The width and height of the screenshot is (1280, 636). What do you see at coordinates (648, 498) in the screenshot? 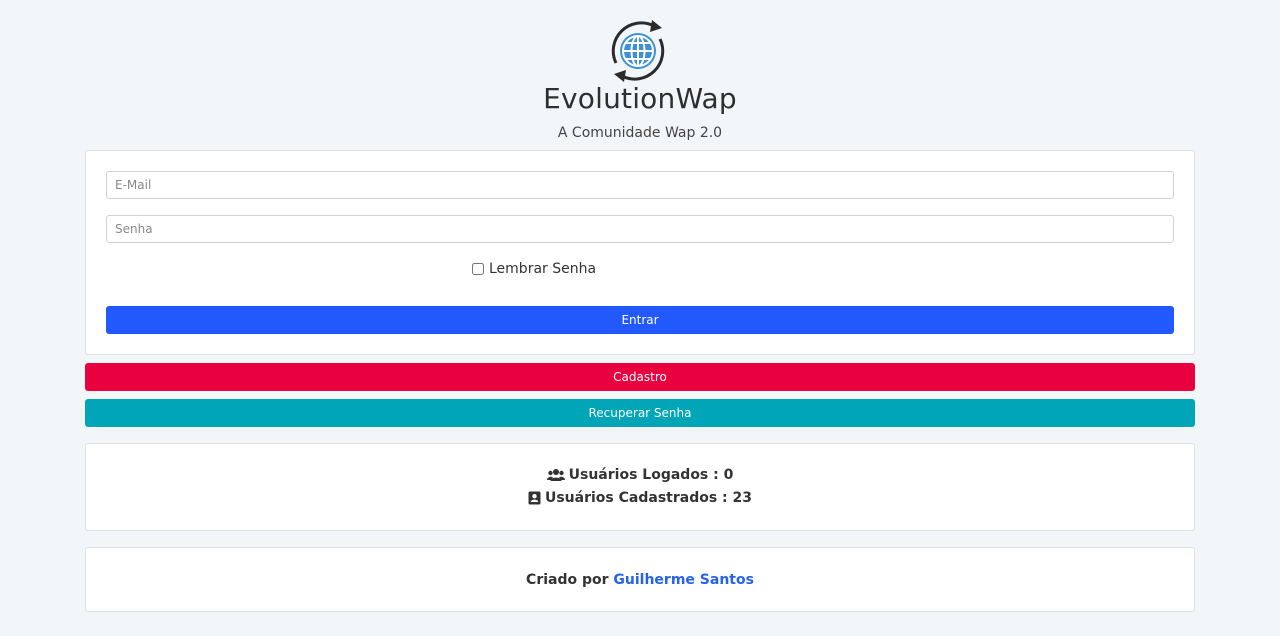
I see `registered-users-label: Usuários Cadastrados : 23` at bounding box center [648, 498].